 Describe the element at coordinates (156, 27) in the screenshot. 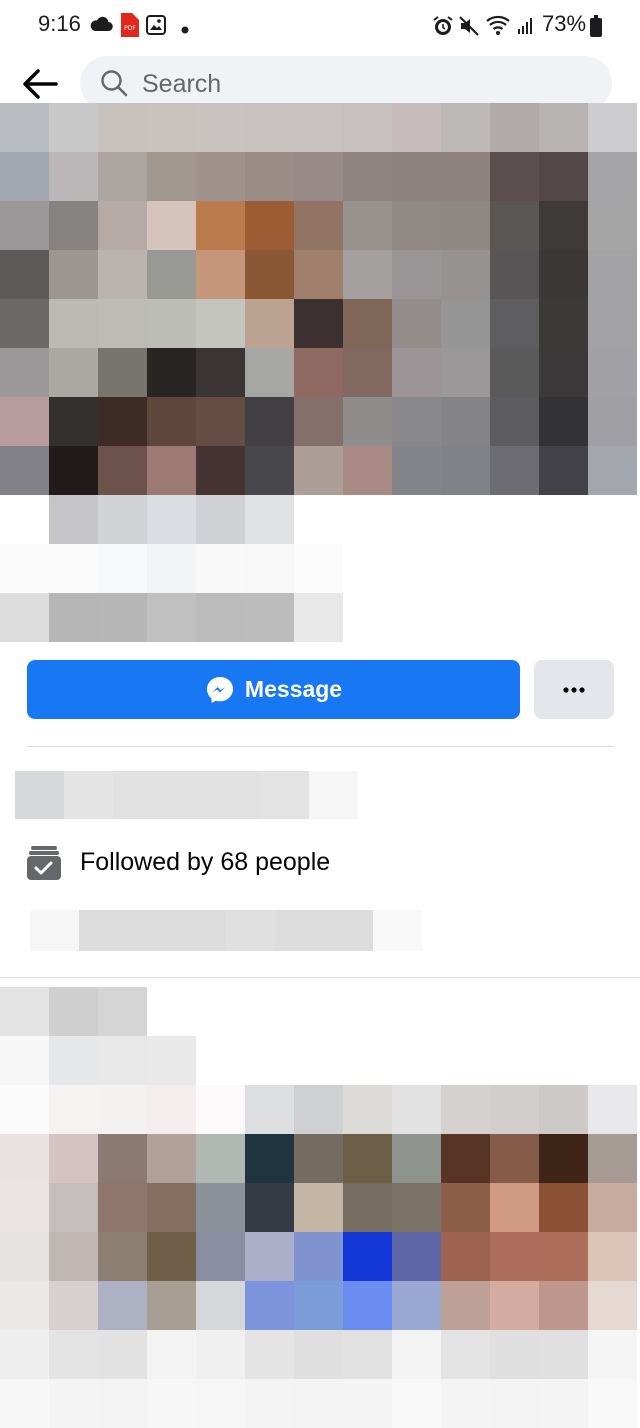

I see `gallery-icon` at that location.